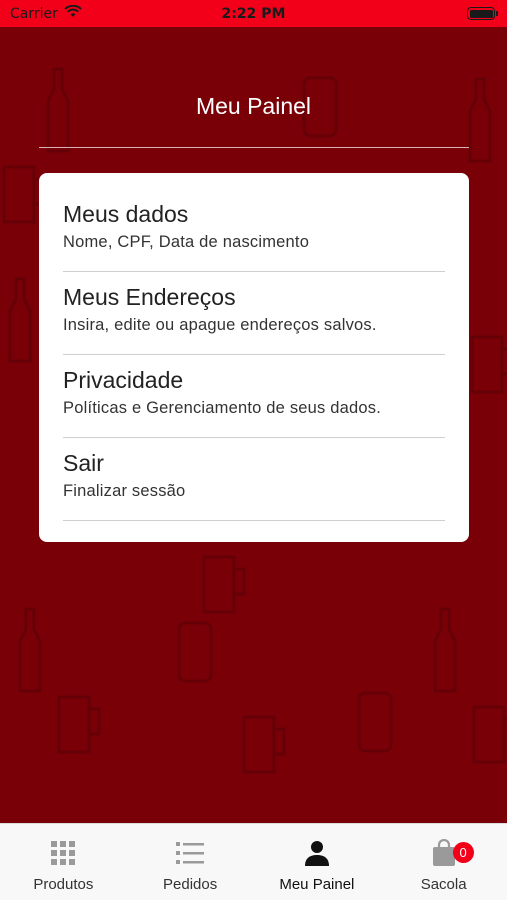 This screenshot has width=507, height=900. What do you see at coordinates (123, 380) in the screenshot?
I see `menu-item-title: Privacidade` at bounding box center [123, 380].